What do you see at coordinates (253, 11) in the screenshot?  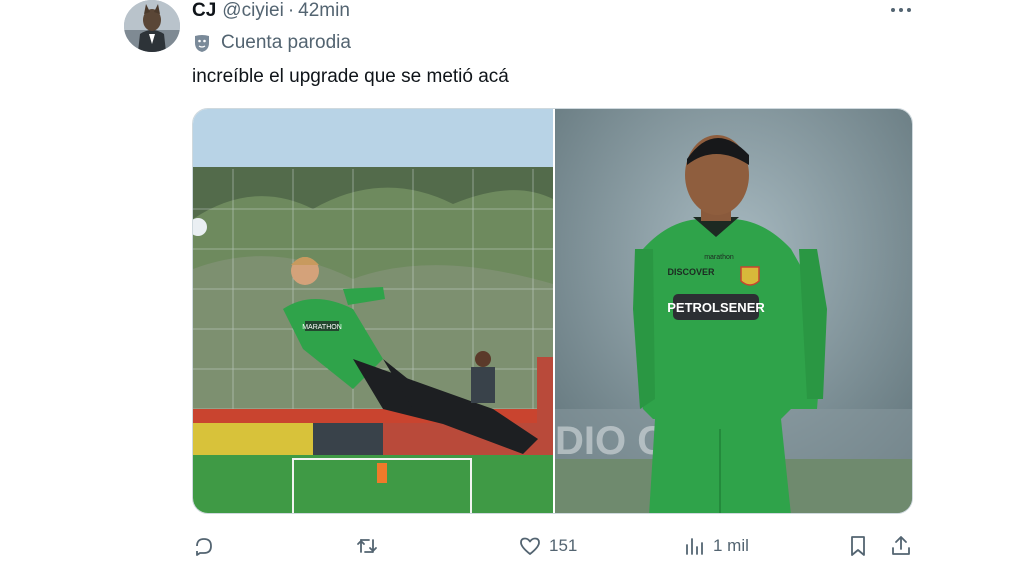 I see `author-handle: @ciyiei` at bounding box center [253, 11].